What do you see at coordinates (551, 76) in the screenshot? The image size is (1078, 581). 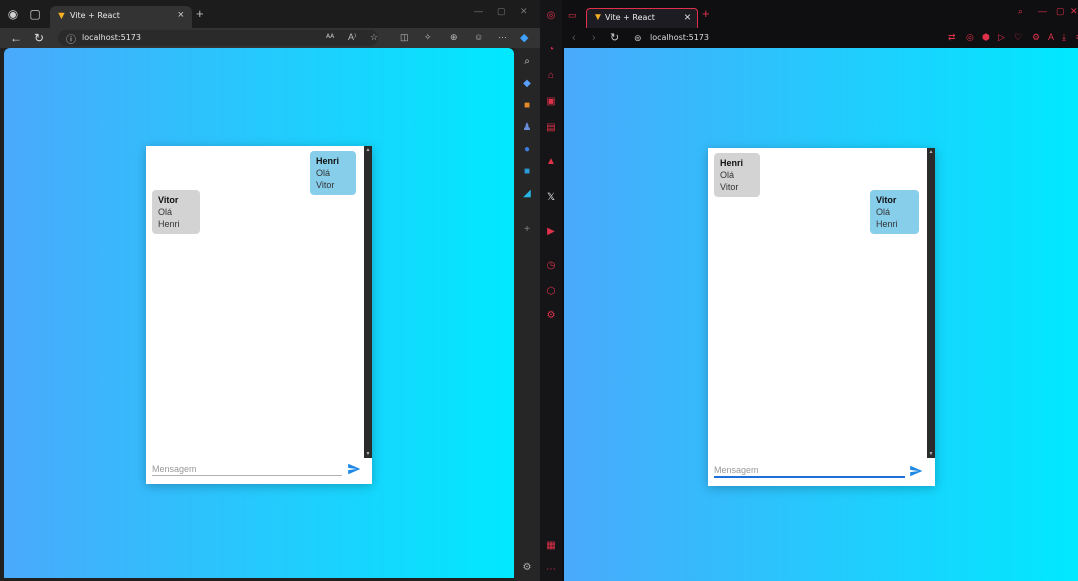 I see `bag-icon: ⌂` at bounding box center [551, 76].